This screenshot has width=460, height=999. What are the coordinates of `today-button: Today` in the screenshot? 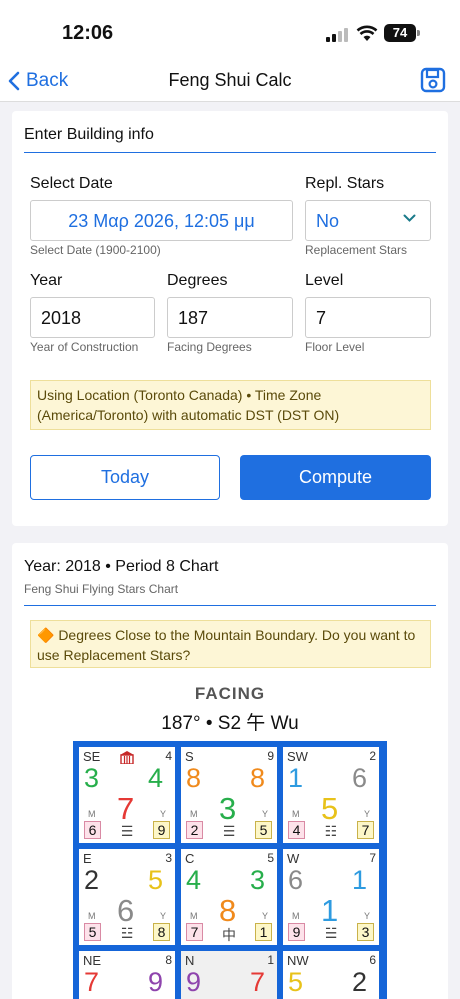 It's located at (125, 477).